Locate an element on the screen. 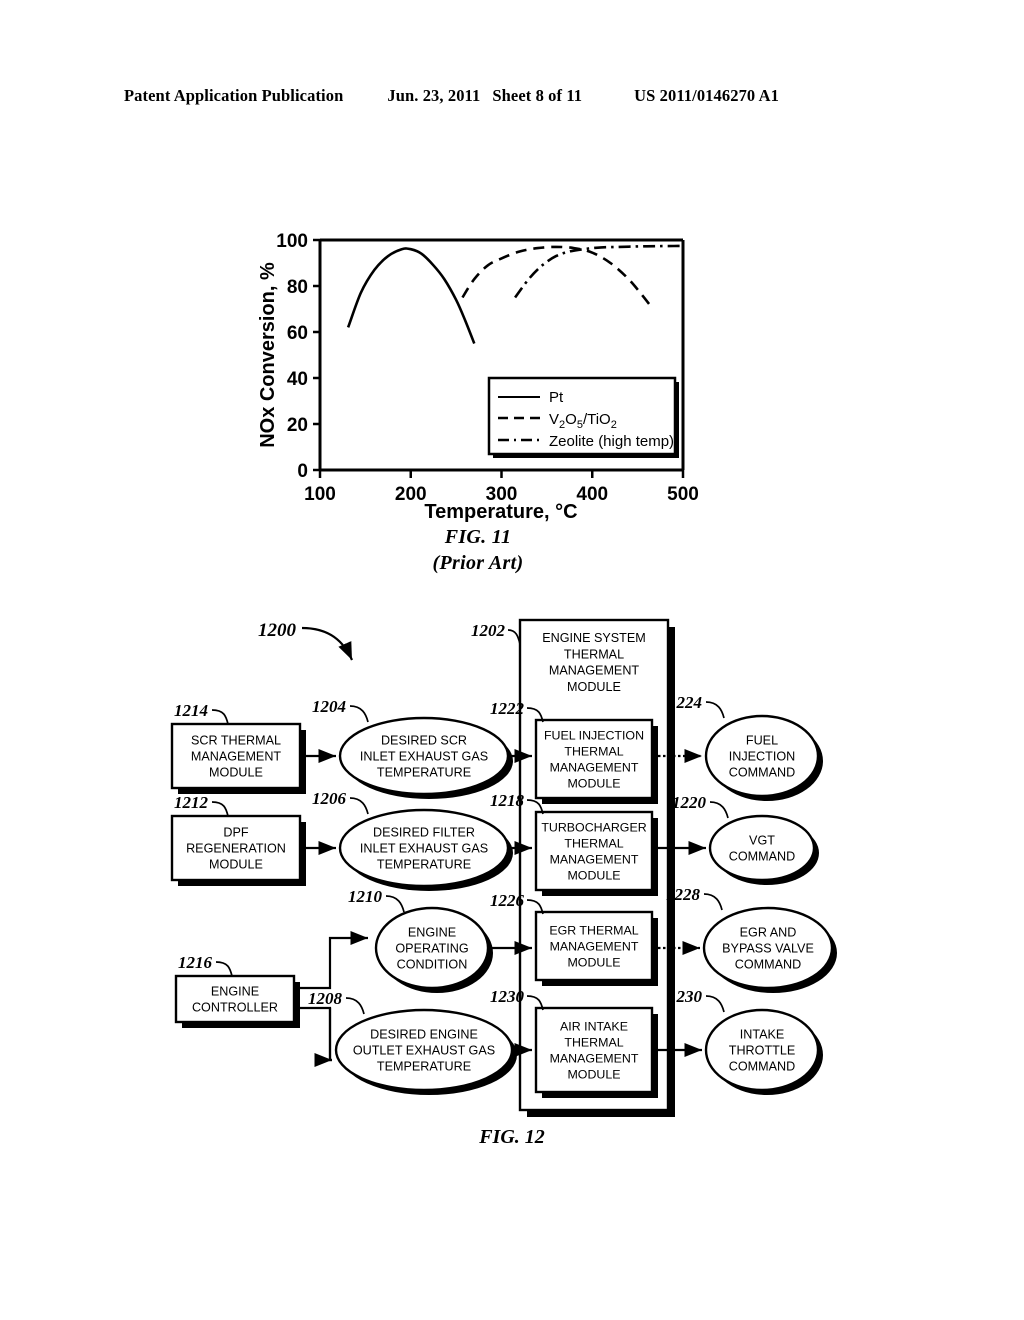 The width and height of the screenshot is (1024, 1320). header-pub-number: US 2011/0146270 A1 is located at coordinates (706, 95).